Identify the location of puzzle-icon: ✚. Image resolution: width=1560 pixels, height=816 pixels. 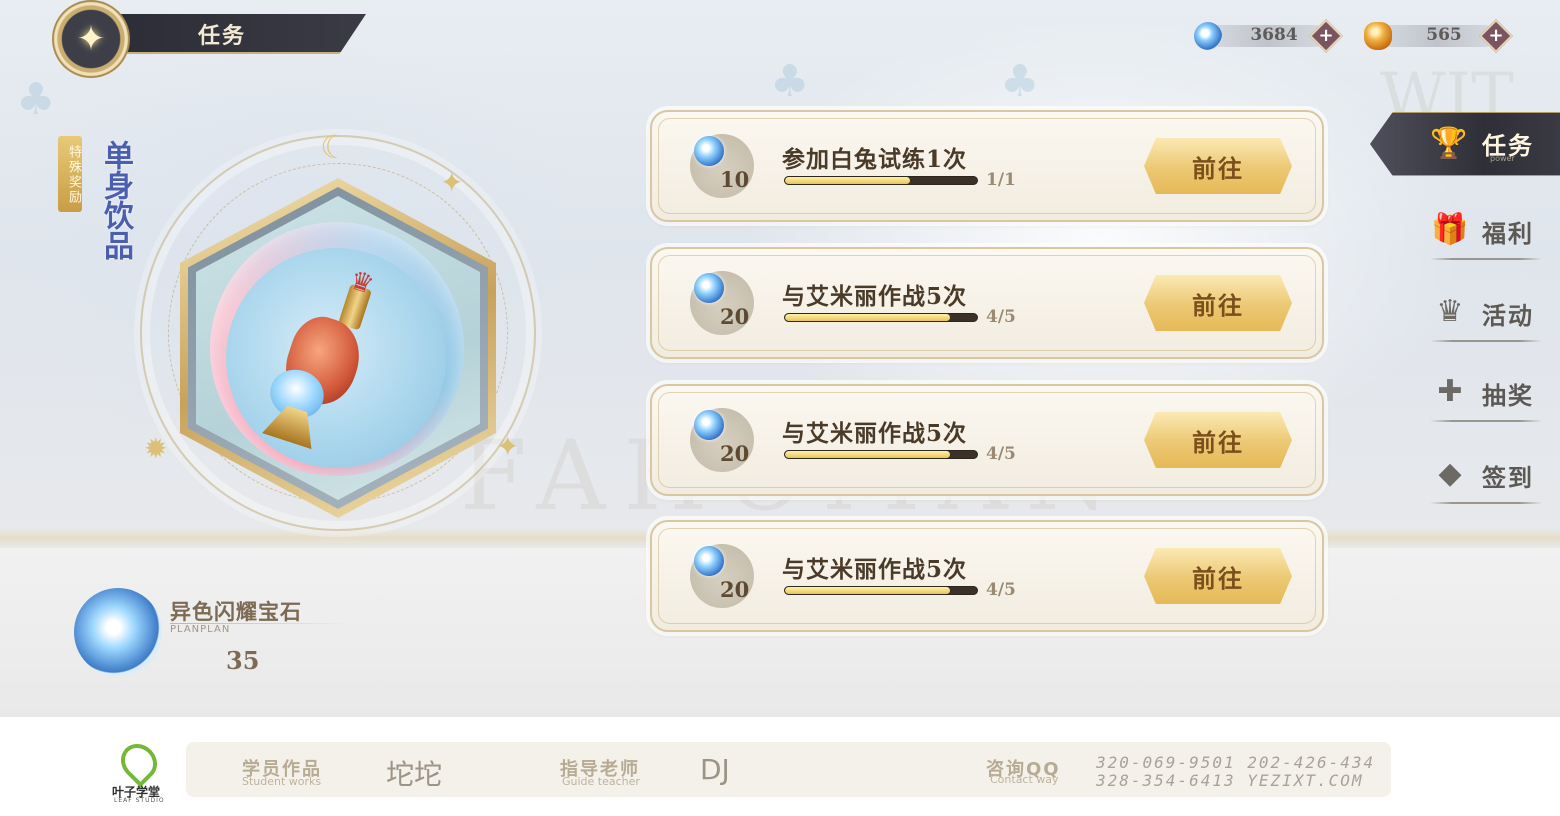
(1450, 391).